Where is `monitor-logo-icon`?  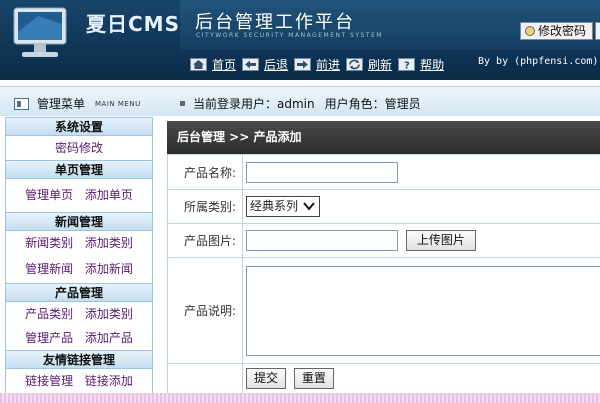
monitor-logo-icon is located at coordinates (40, 32).